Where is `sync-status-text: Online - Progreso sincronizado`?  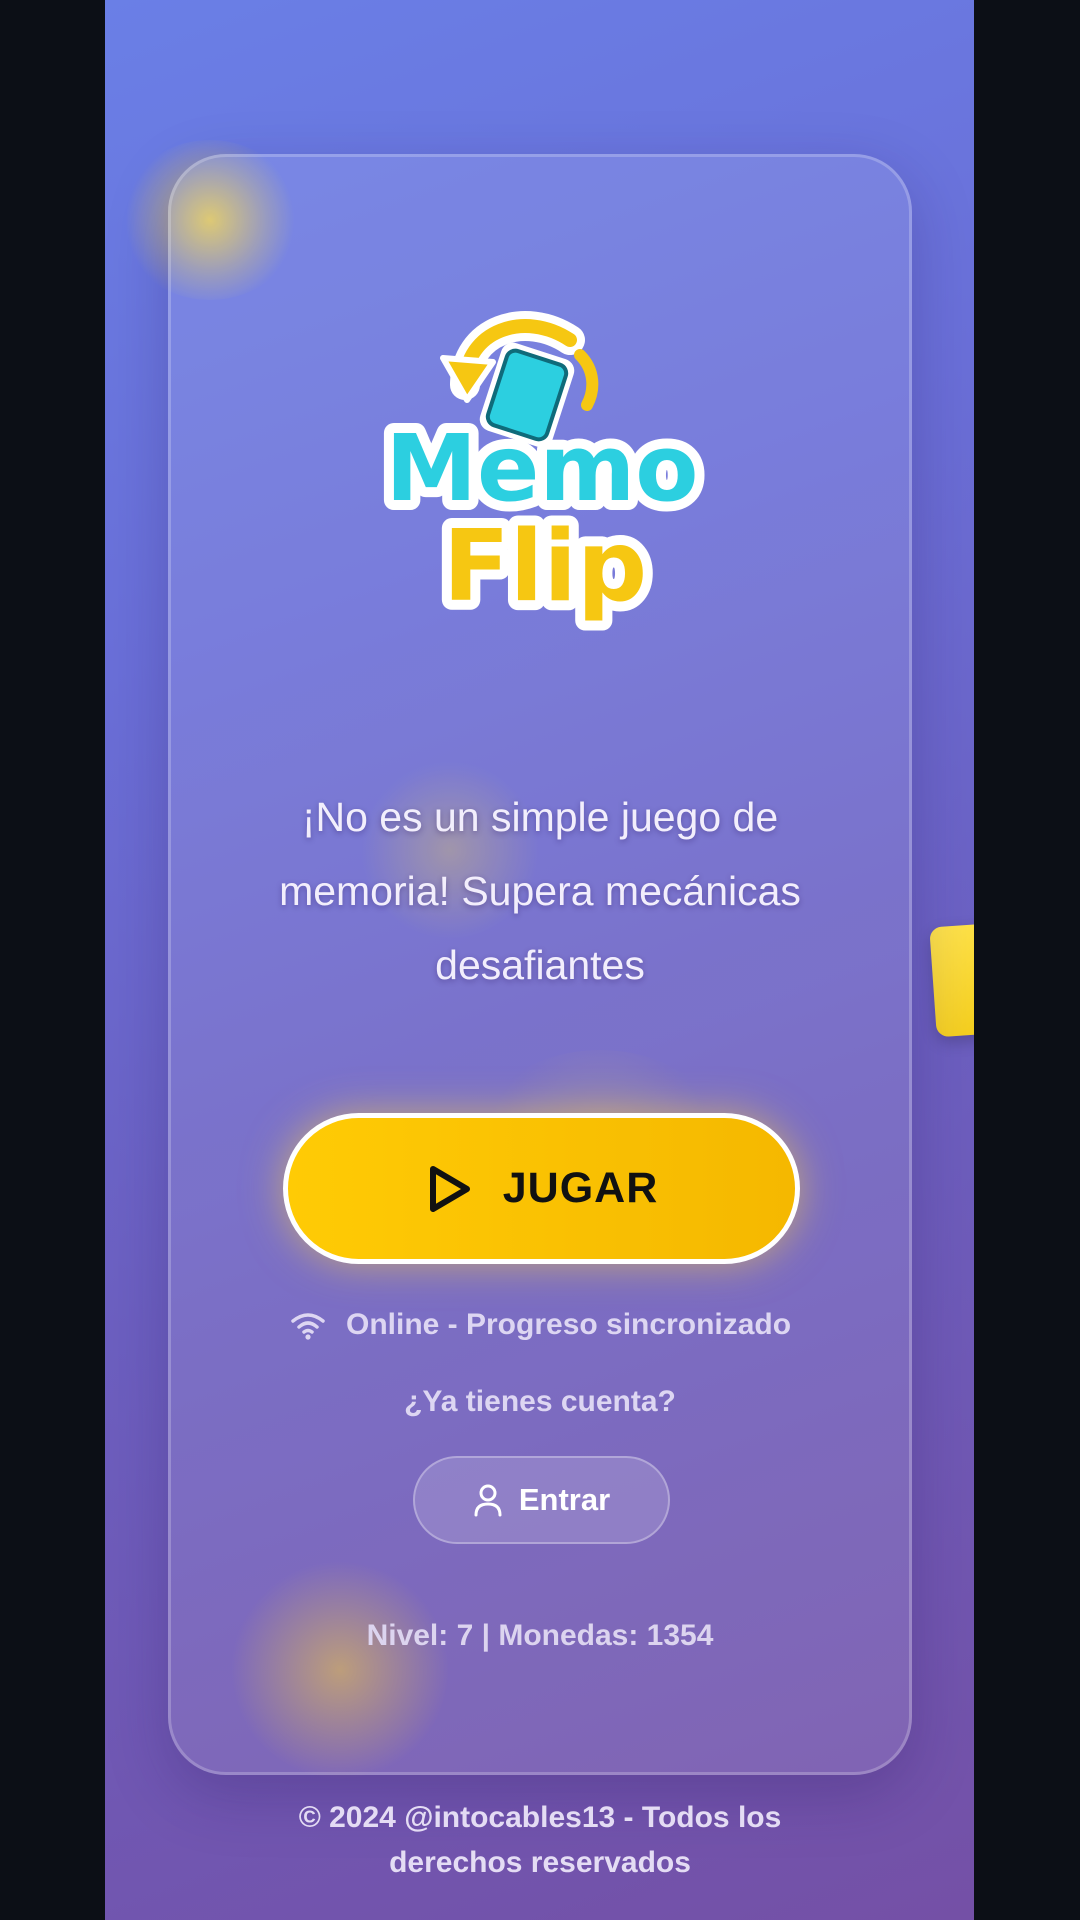 sync-status-text: Online - Progreso sincronizado is located at coordinates (569, 1324).